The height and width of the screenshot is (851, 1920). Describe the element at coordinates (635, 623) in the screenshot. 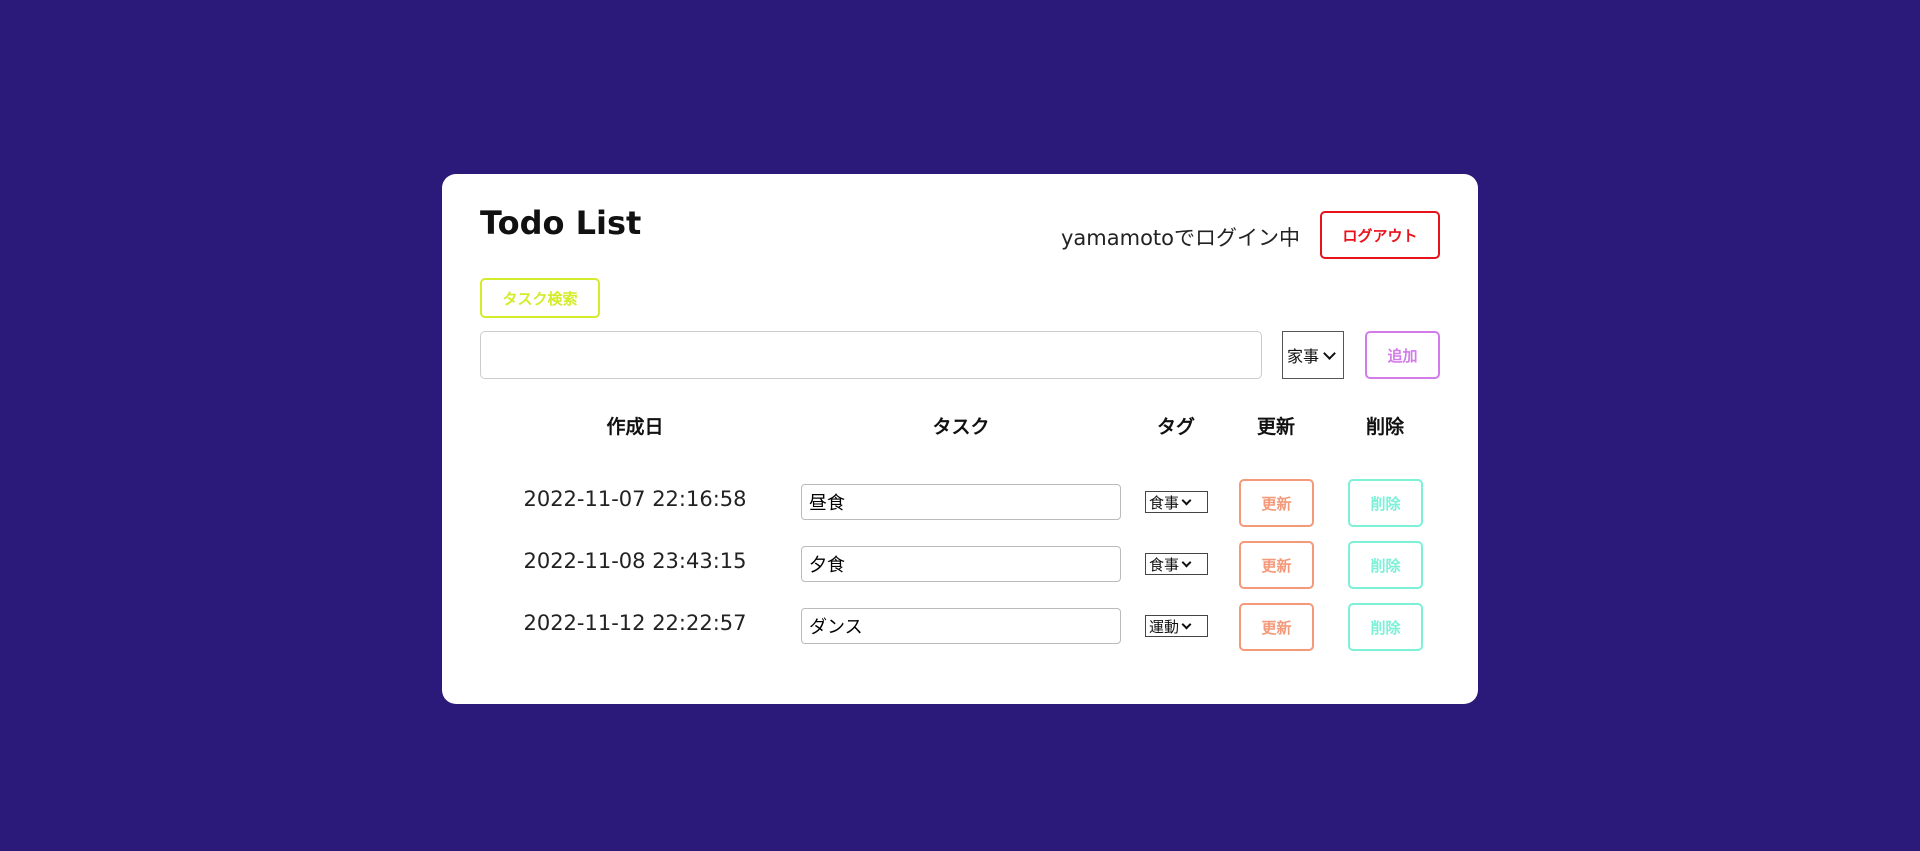

I see `row-created-date: 2022-11-12 22:22:57` at that location.